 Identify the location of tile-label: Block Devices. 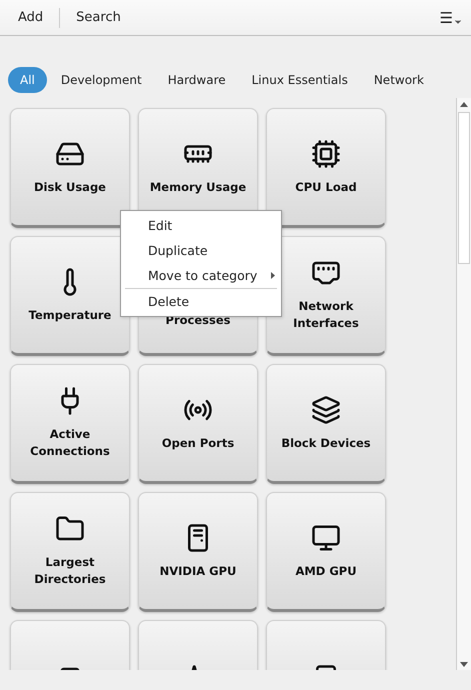
(326, 443).